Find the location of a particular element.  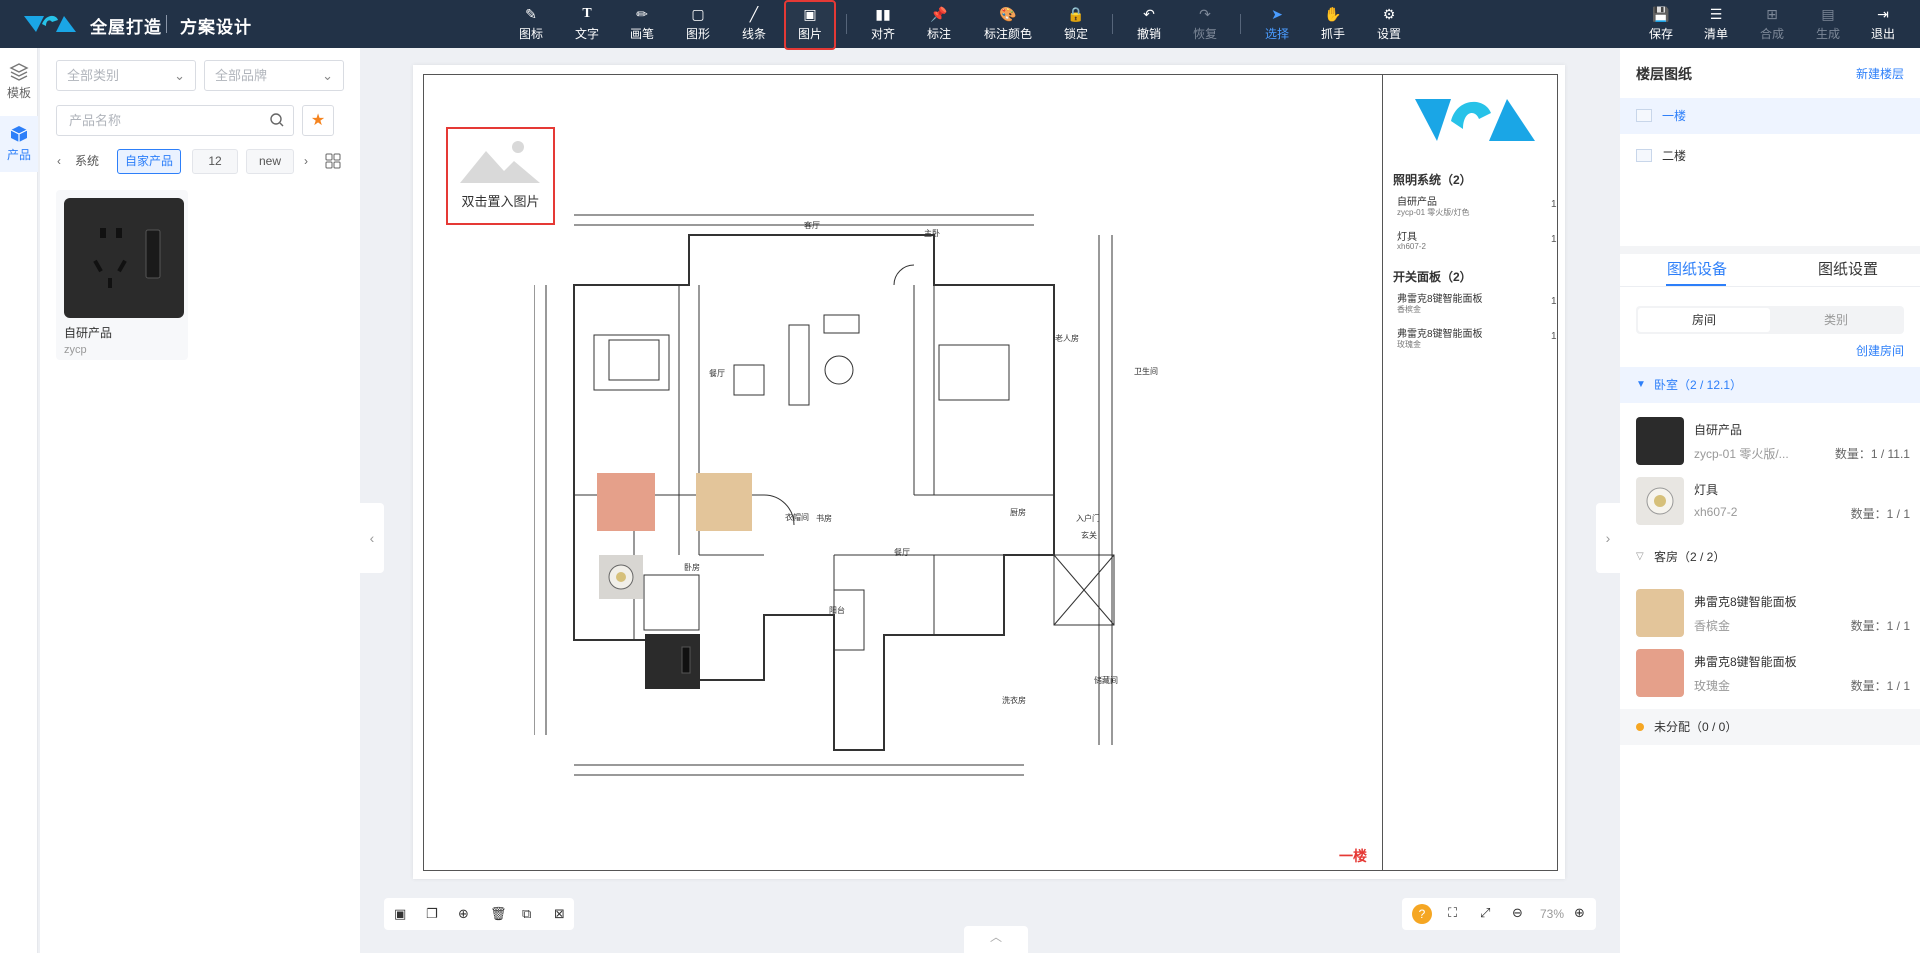

new-floor-button: 新建楼层 is located at coordinates (1880, 73).